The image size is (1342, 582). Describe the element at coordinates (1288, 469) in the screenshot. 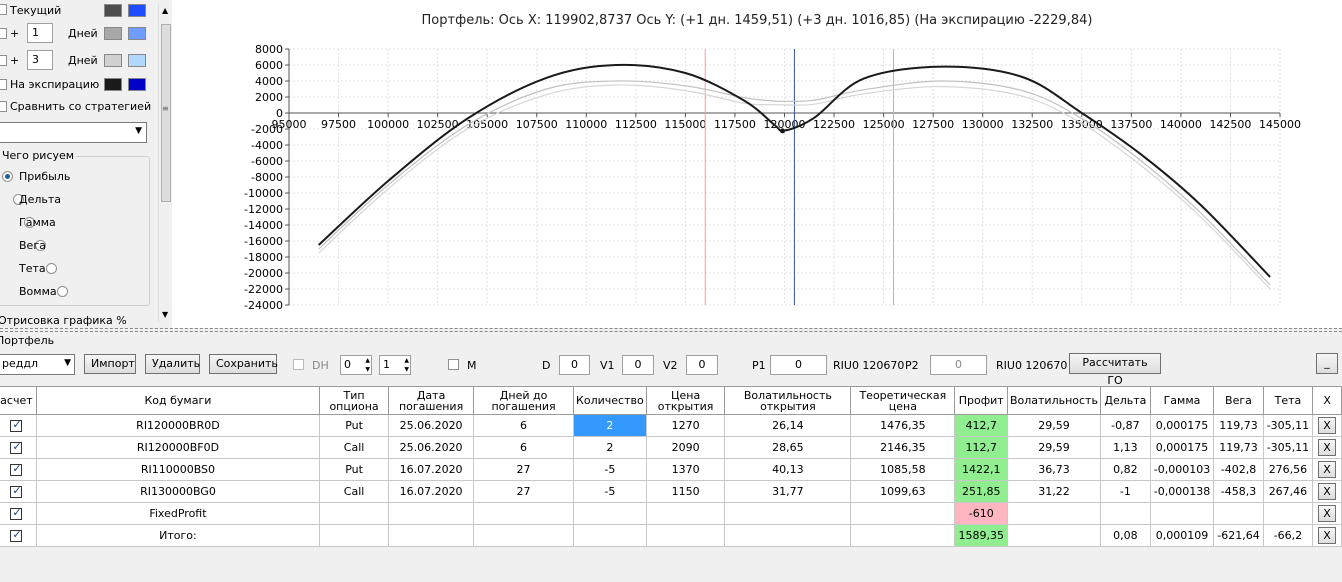

I see `table-cell: 276,56` at that location.